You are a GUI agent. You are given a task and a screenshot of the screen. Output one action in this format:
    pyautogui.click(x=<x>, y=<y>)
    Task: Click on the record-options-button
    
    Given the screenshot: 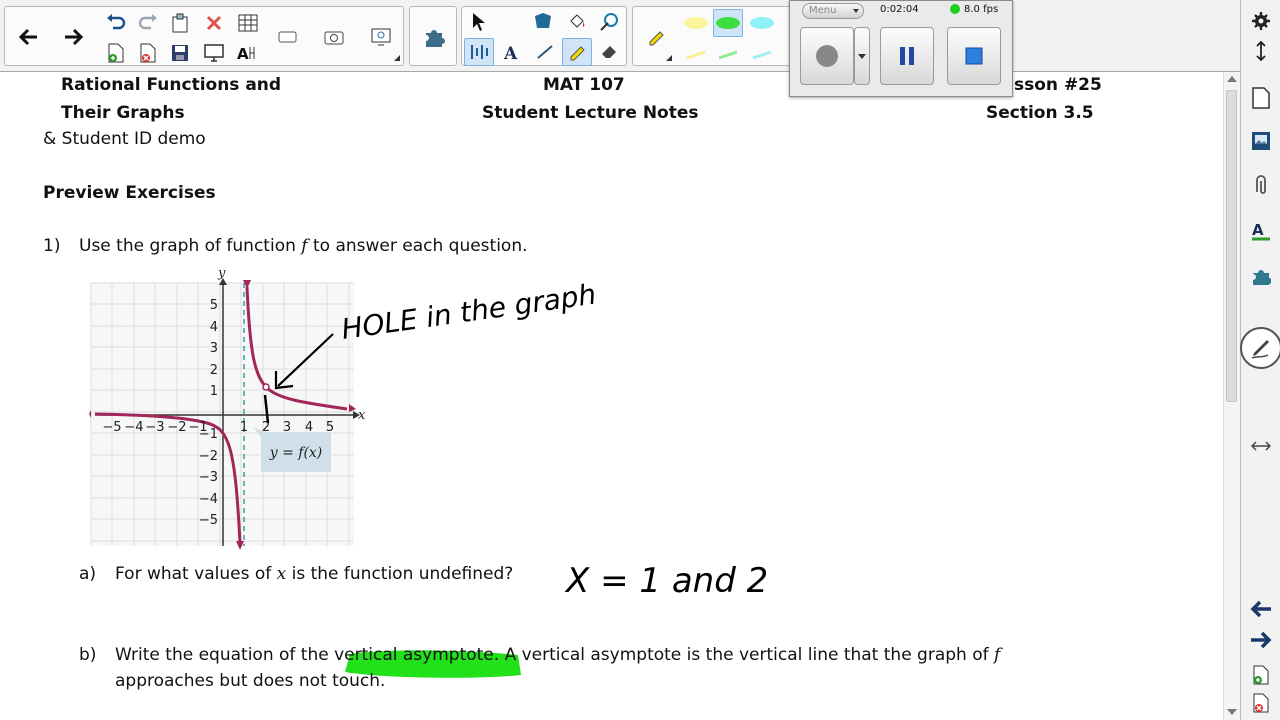 What is the action you would take?
    pyautogui.click(x=862, y=56)
    